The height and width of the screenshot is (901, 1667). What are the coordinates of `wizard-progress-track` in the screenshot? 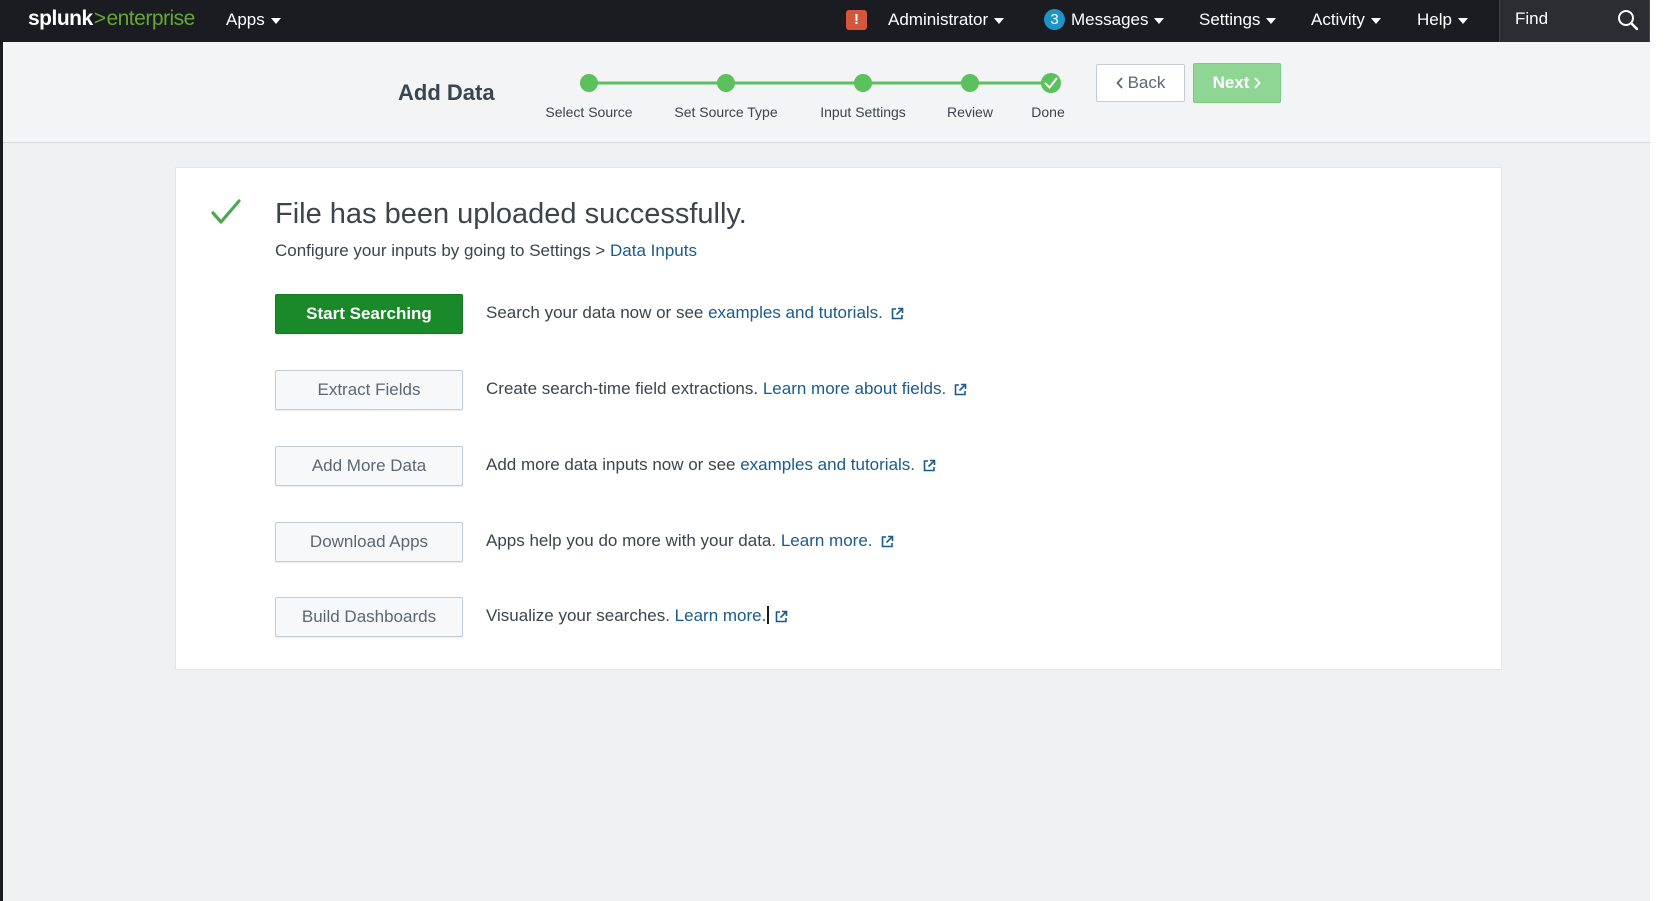 It's located at (820, 83).